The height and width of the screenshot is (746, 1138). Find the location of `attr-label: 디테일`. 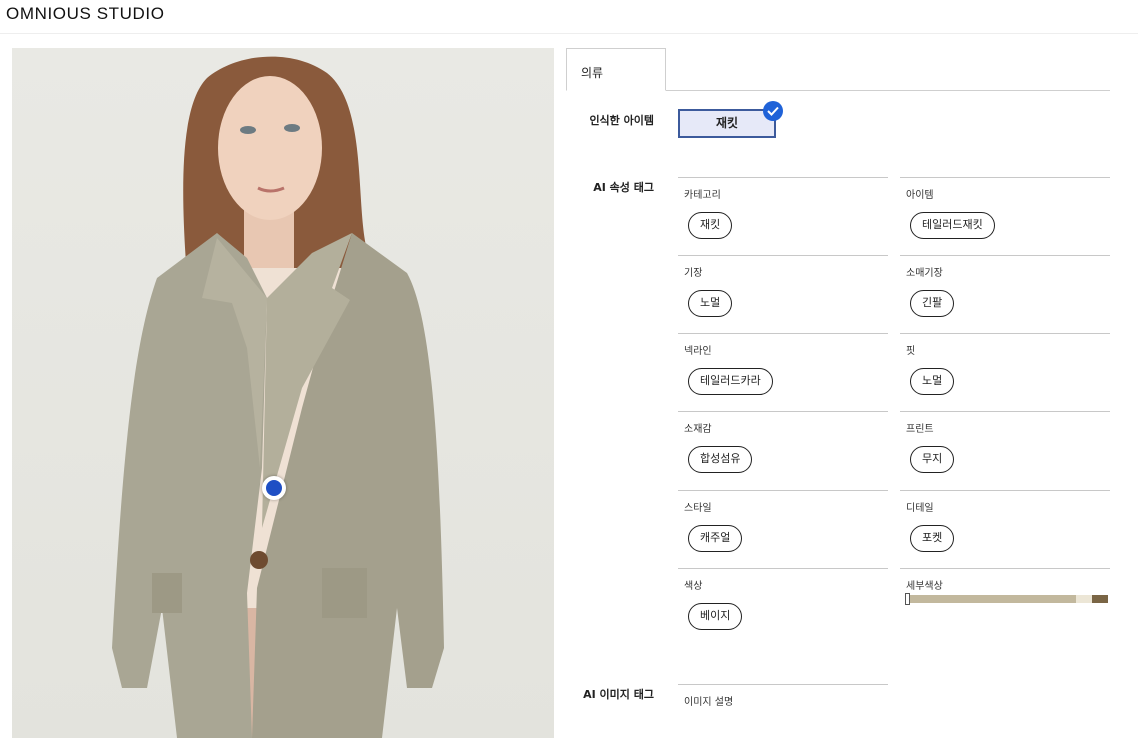

attr-label: 디테일 is located at coordinates (920, 508).